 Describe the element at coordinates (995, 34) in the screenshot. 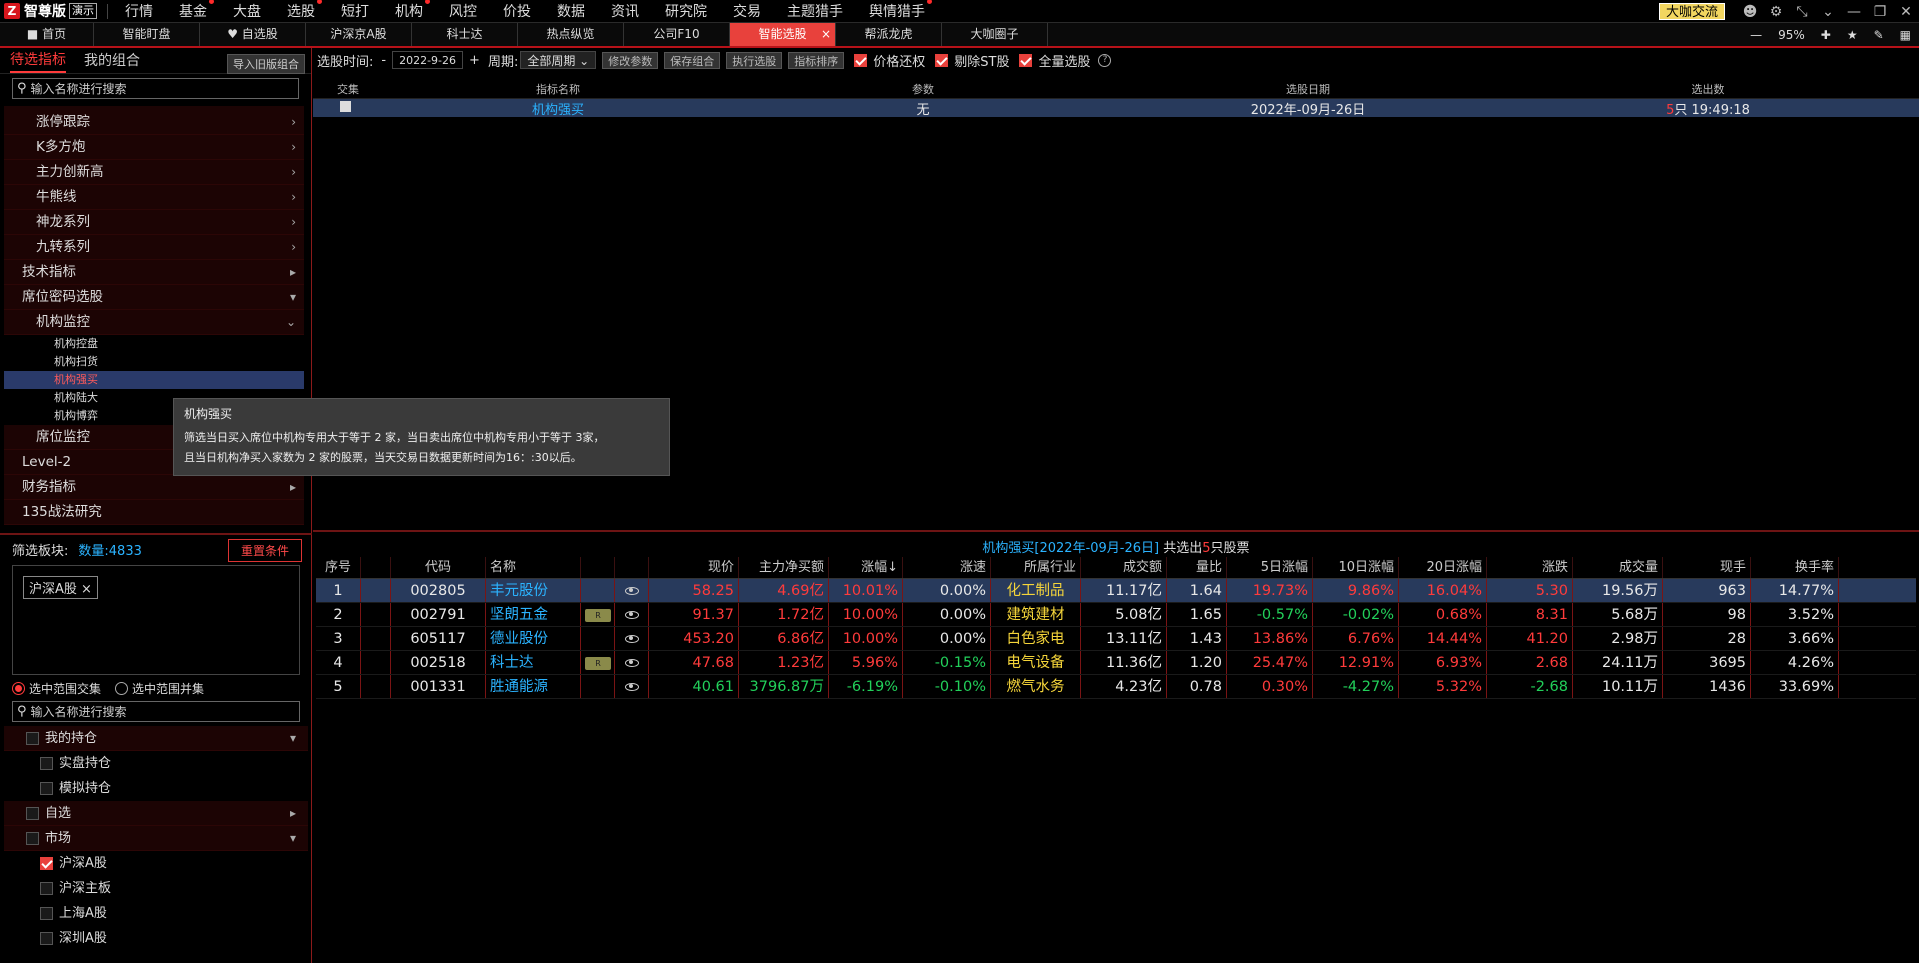

I see `tab-9: 大咖圈子` at that location.